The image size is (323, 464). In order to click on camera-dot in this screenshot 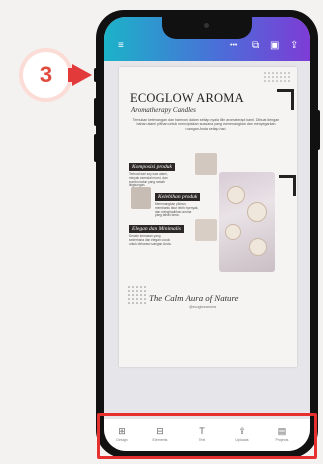, I will do `click(206, 25)`.